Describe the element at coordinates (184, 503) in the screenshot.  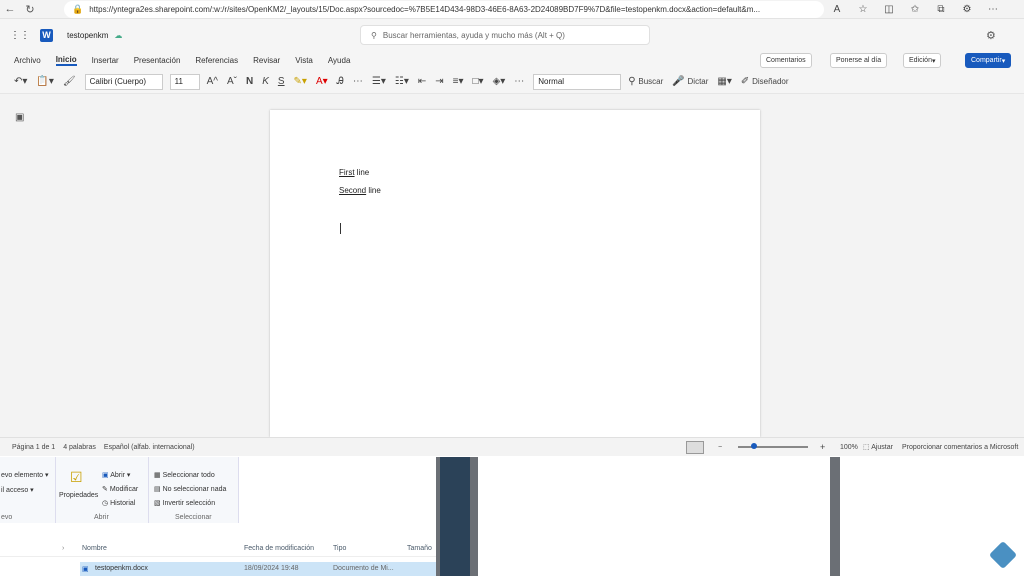
I see `invert-selection-button: ▧ Invertir selección` at that location.